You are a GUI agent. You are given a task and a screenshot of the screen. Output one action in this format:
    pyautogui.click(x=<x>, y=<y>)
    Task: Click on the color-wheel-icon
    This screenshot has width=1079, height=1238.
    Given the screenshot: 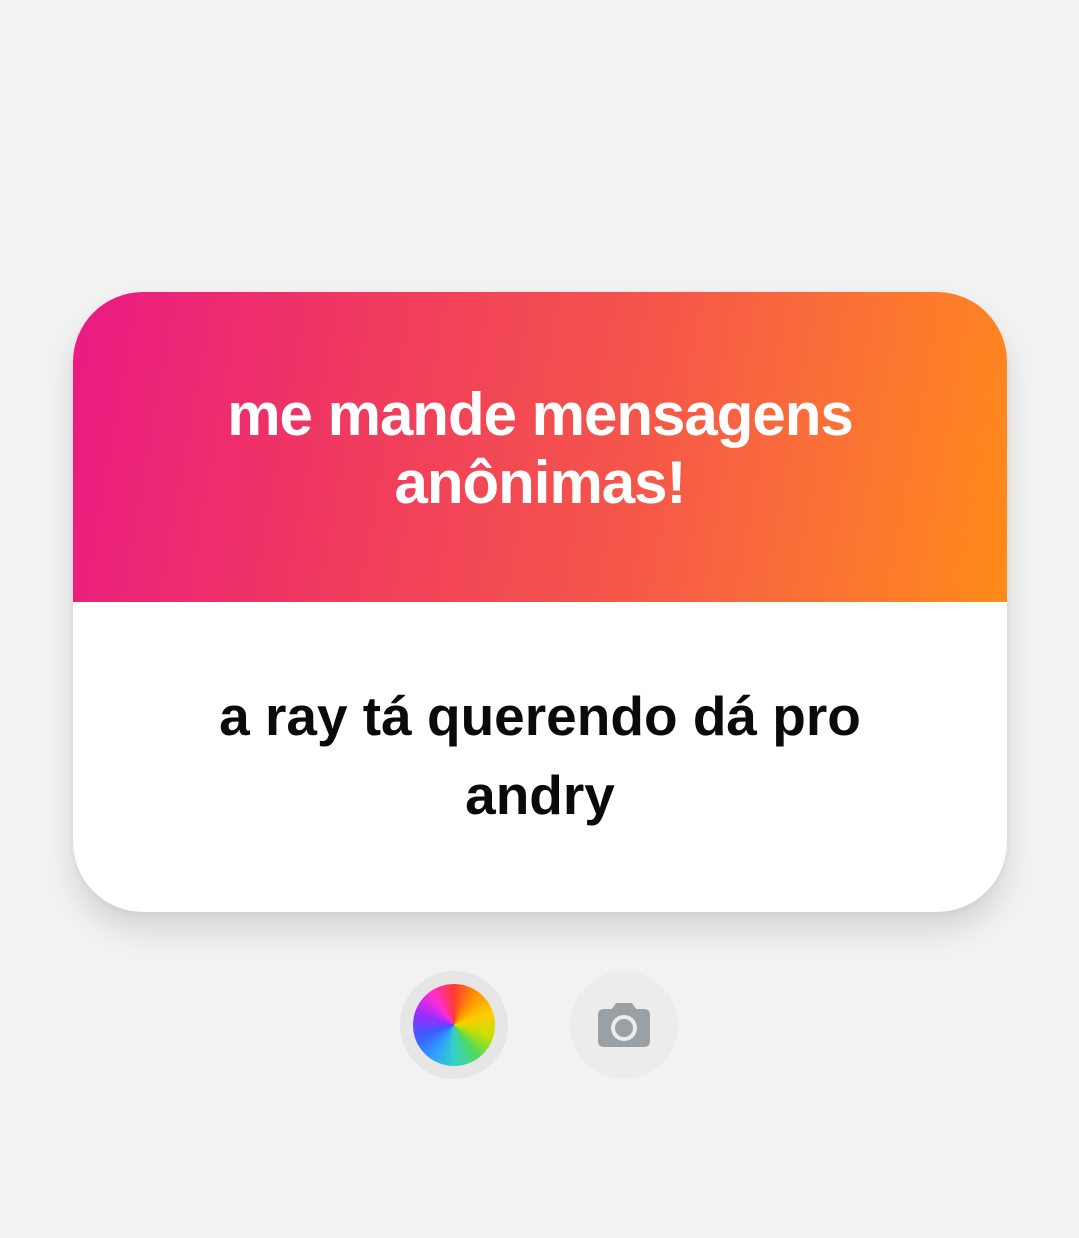 What is the action you would take?
    pyautogui.click(x=454, y=1025)
    